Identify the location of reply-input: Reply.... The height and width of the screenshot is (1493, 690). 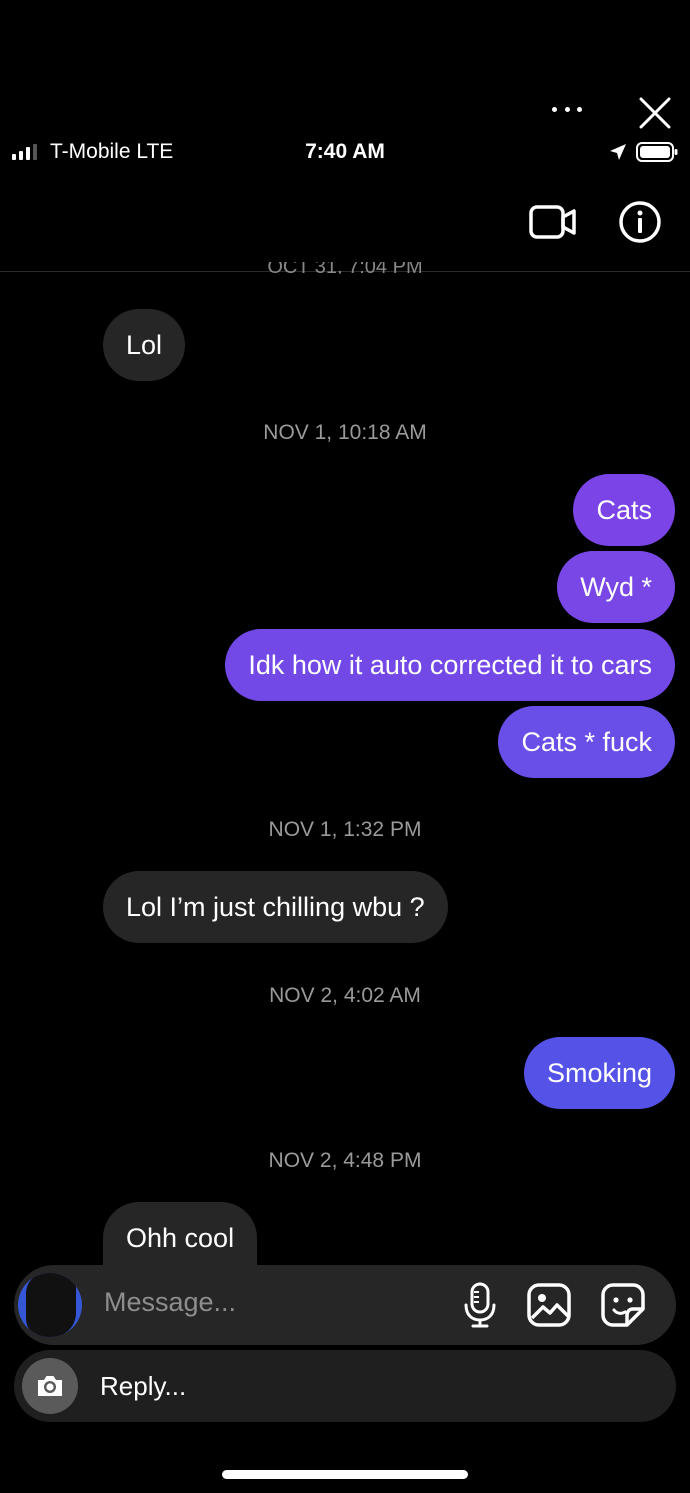
(143, 1386).